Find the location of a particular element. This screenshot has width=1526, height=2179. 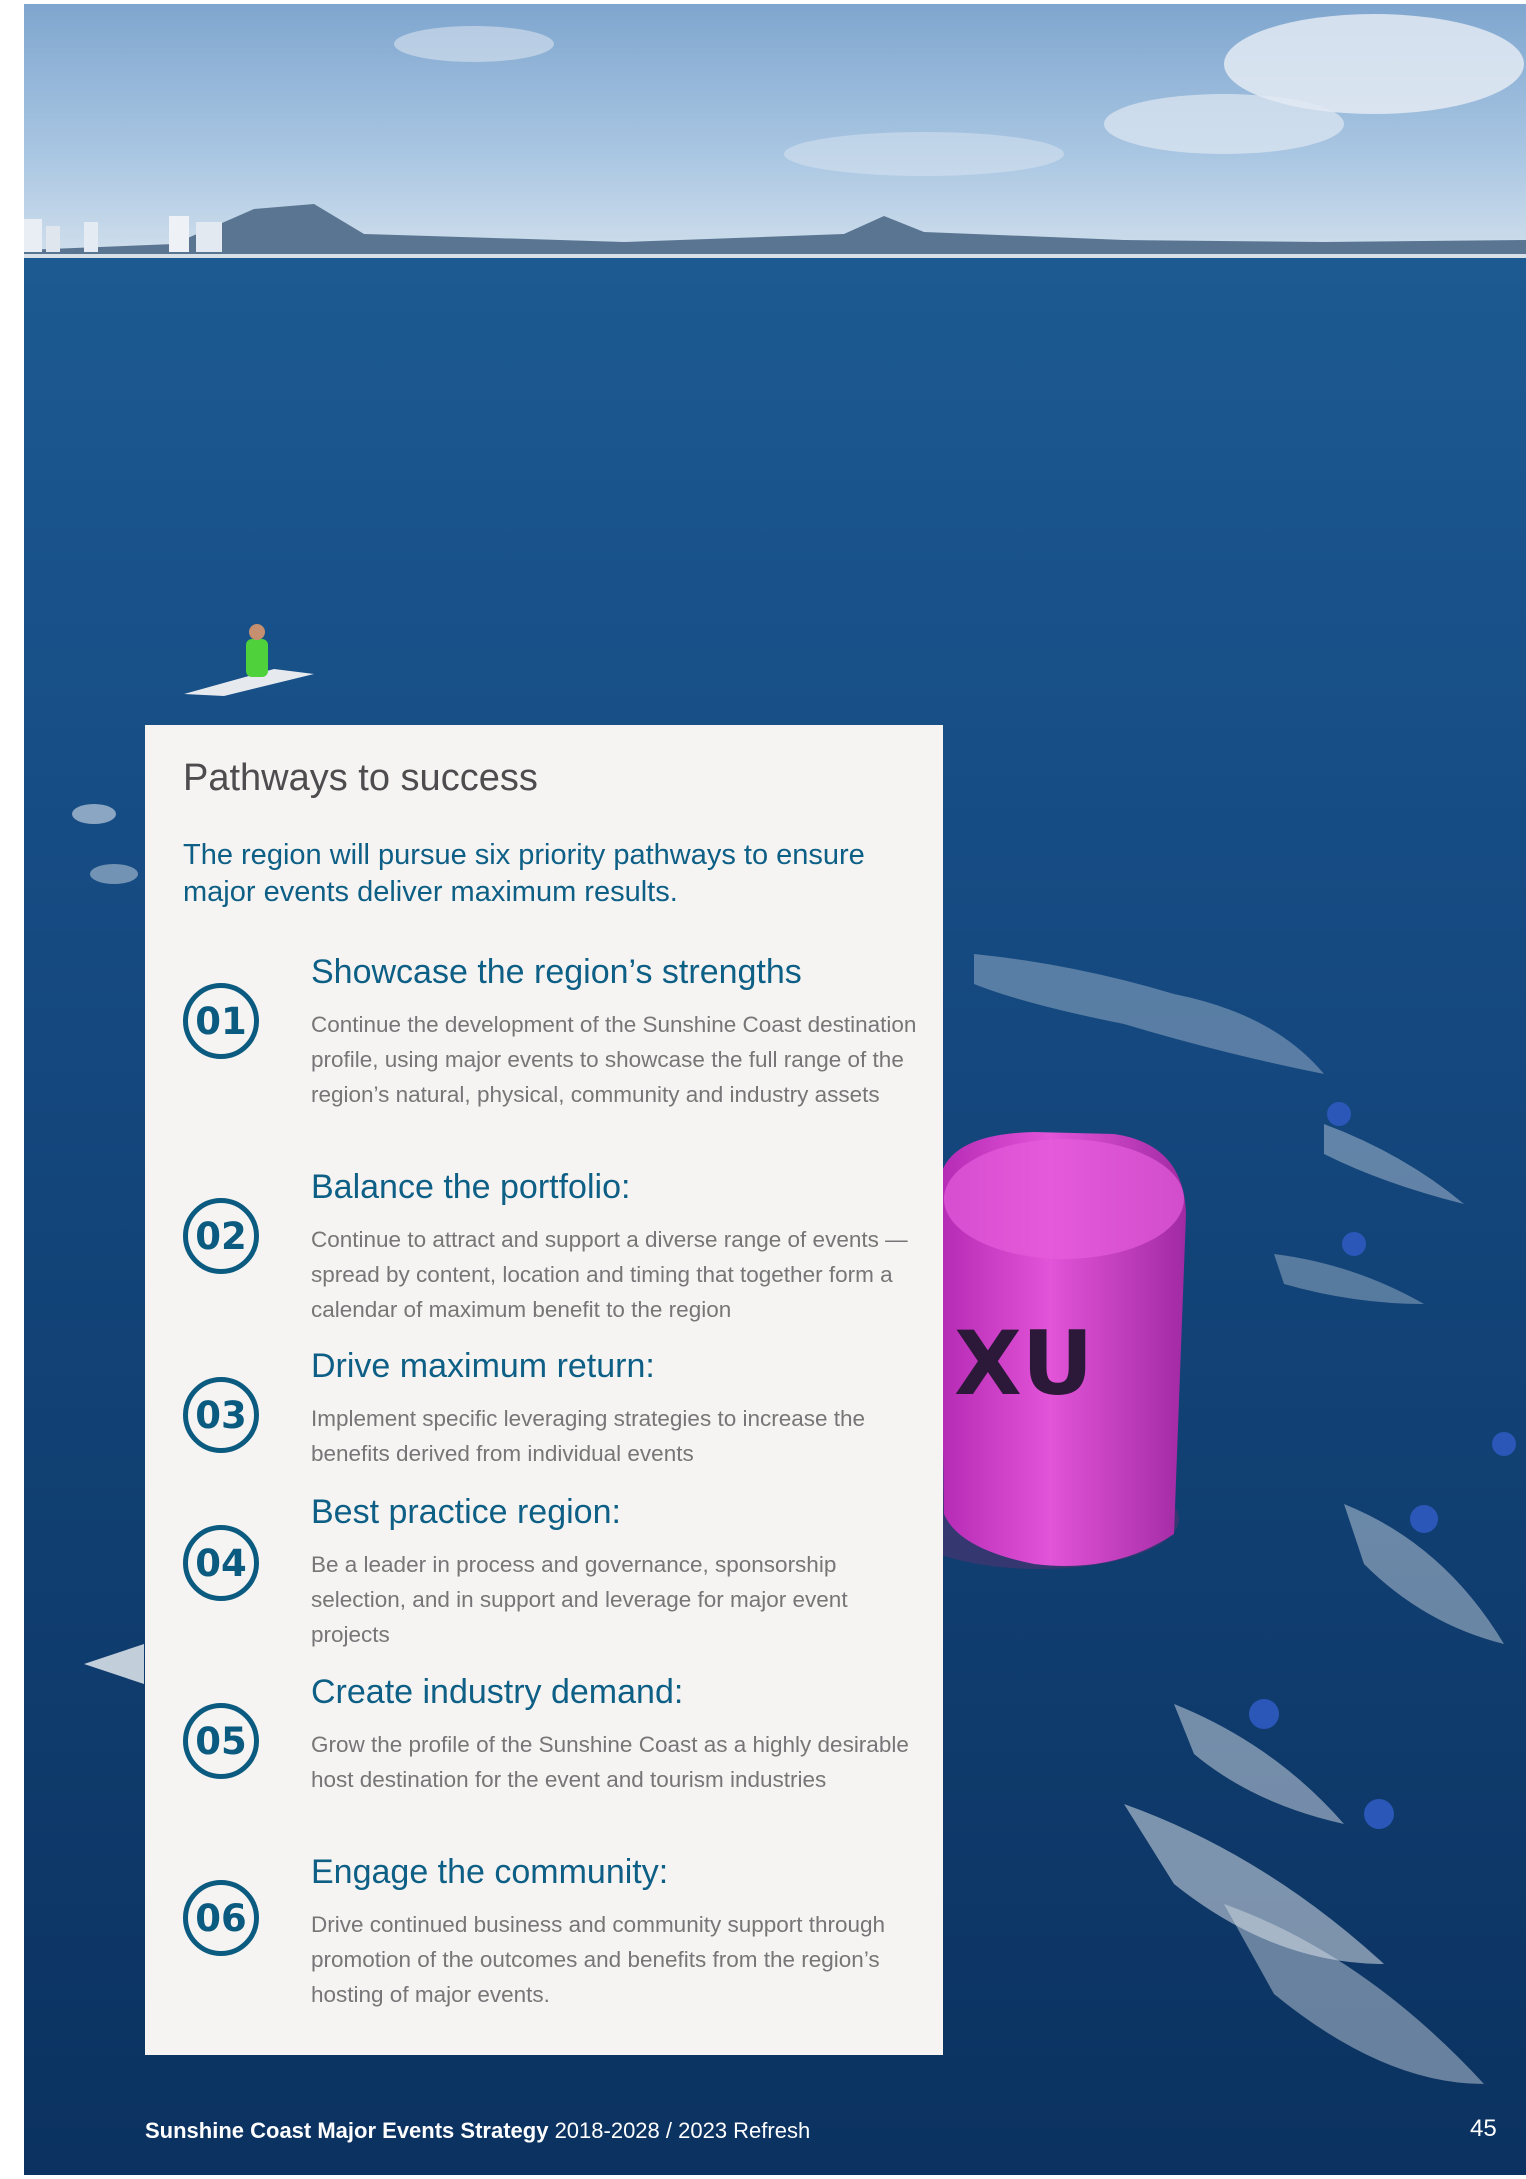

pathway-title: Engage the community: is located at coordinates (490, 1872).